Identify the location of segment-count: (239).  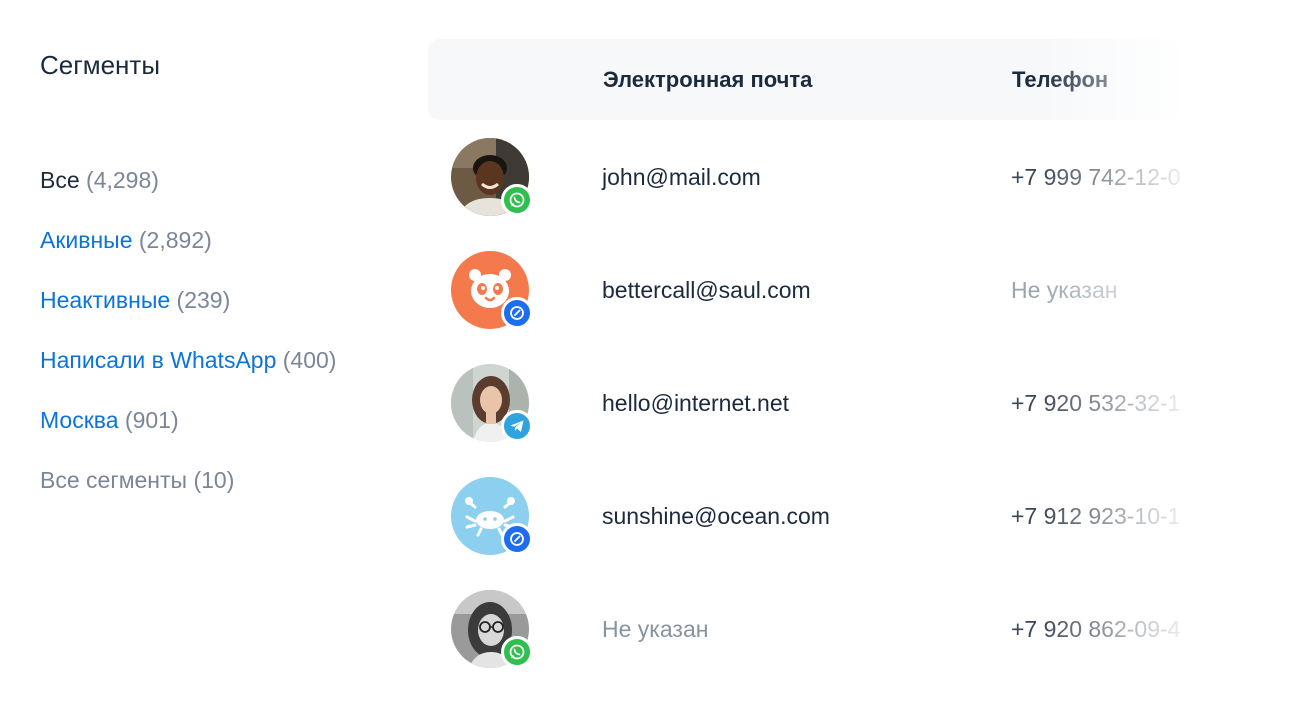
(203, 300).